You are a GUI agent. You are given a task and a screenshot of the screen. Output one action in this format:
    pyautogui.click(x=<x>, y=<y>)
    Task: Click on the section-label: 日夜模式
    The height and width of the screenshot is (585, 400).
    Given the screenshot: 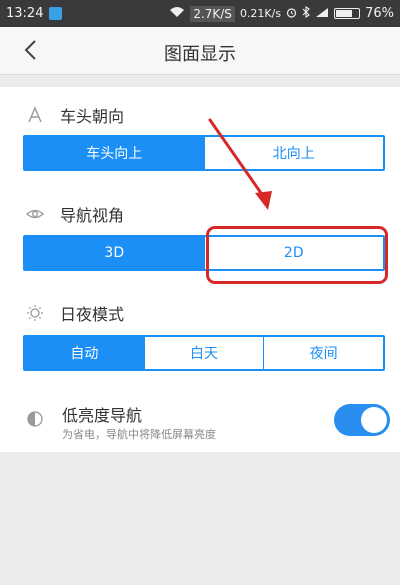 What is the action you would take?
    pyautogui.click(x=92, y=314)
    